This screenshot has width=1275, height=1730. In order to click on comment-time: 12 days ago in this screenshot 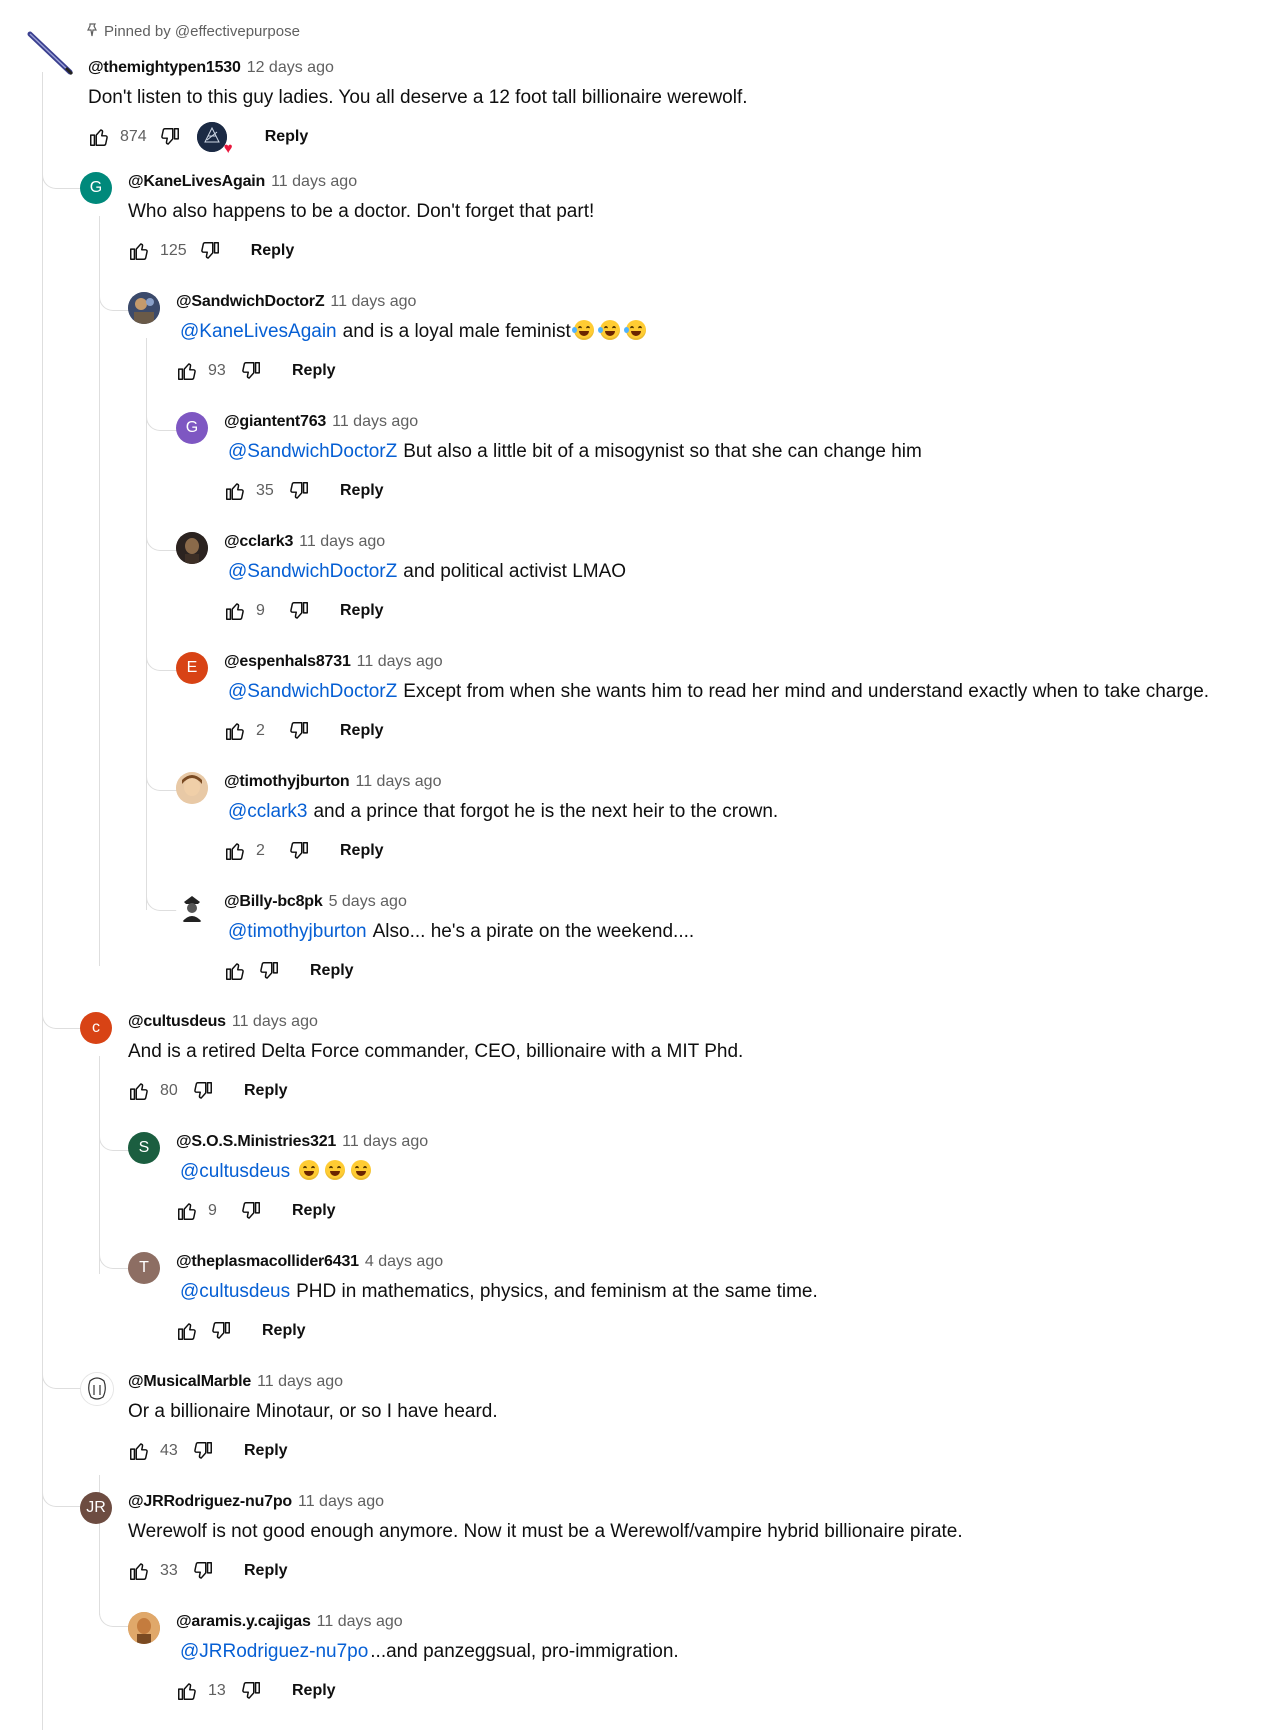, I will do `click(290, 67)`.